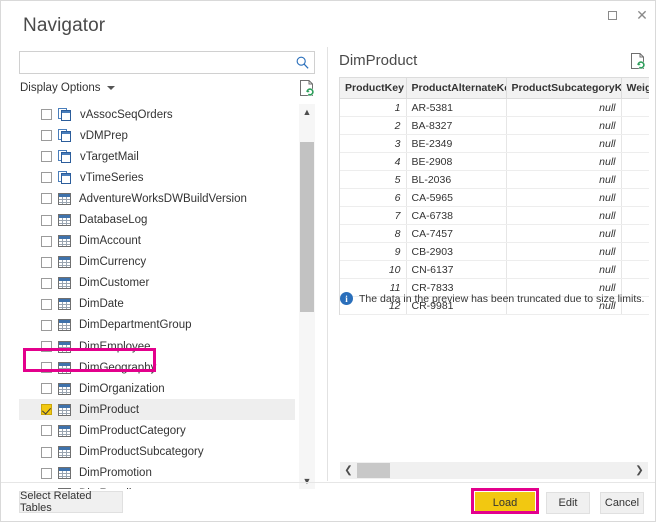 Image resolution: width=656 pixels, height=522 pixels. What do you see at coordinates (71, 502) in the screenshot?
I see `select-related-tables-button: Select Related Tables` at bounding box center [71, 502].